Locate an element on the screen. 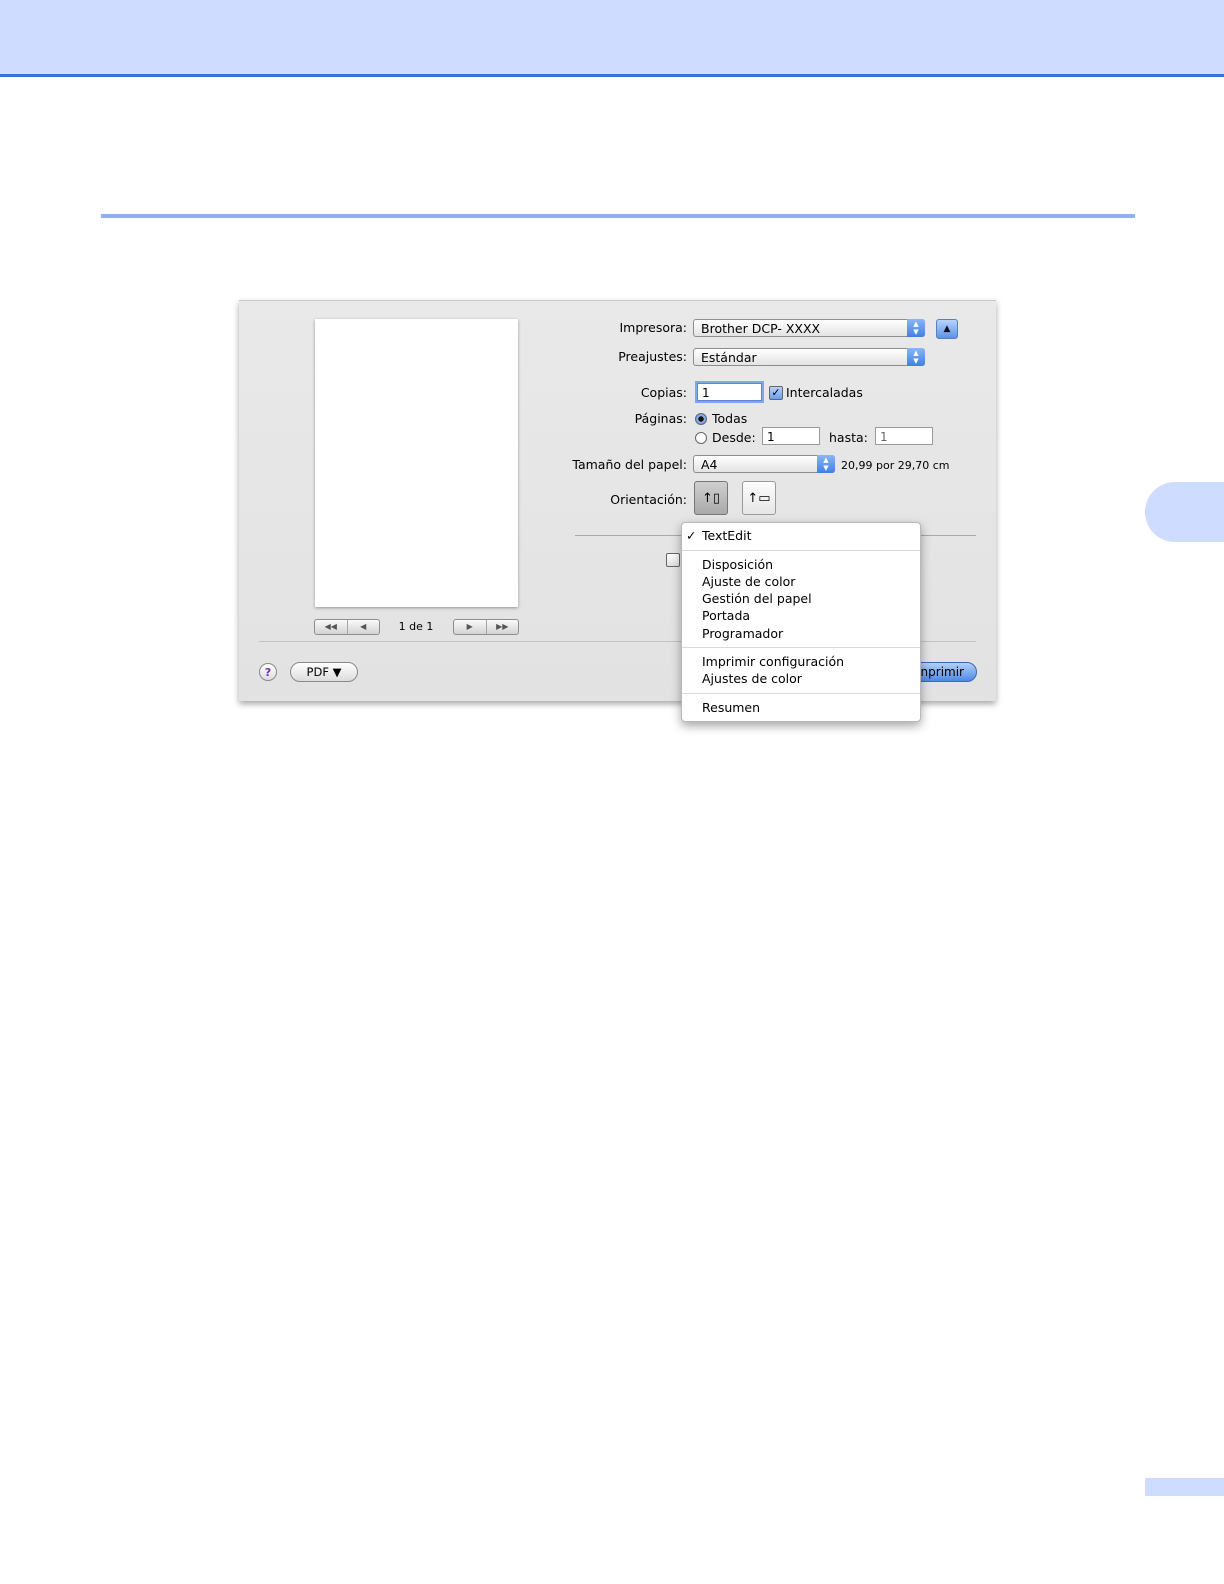 This screenshot has width=1224, height=1584. pages-label: Páginas: is located at coordinates (660, 418).